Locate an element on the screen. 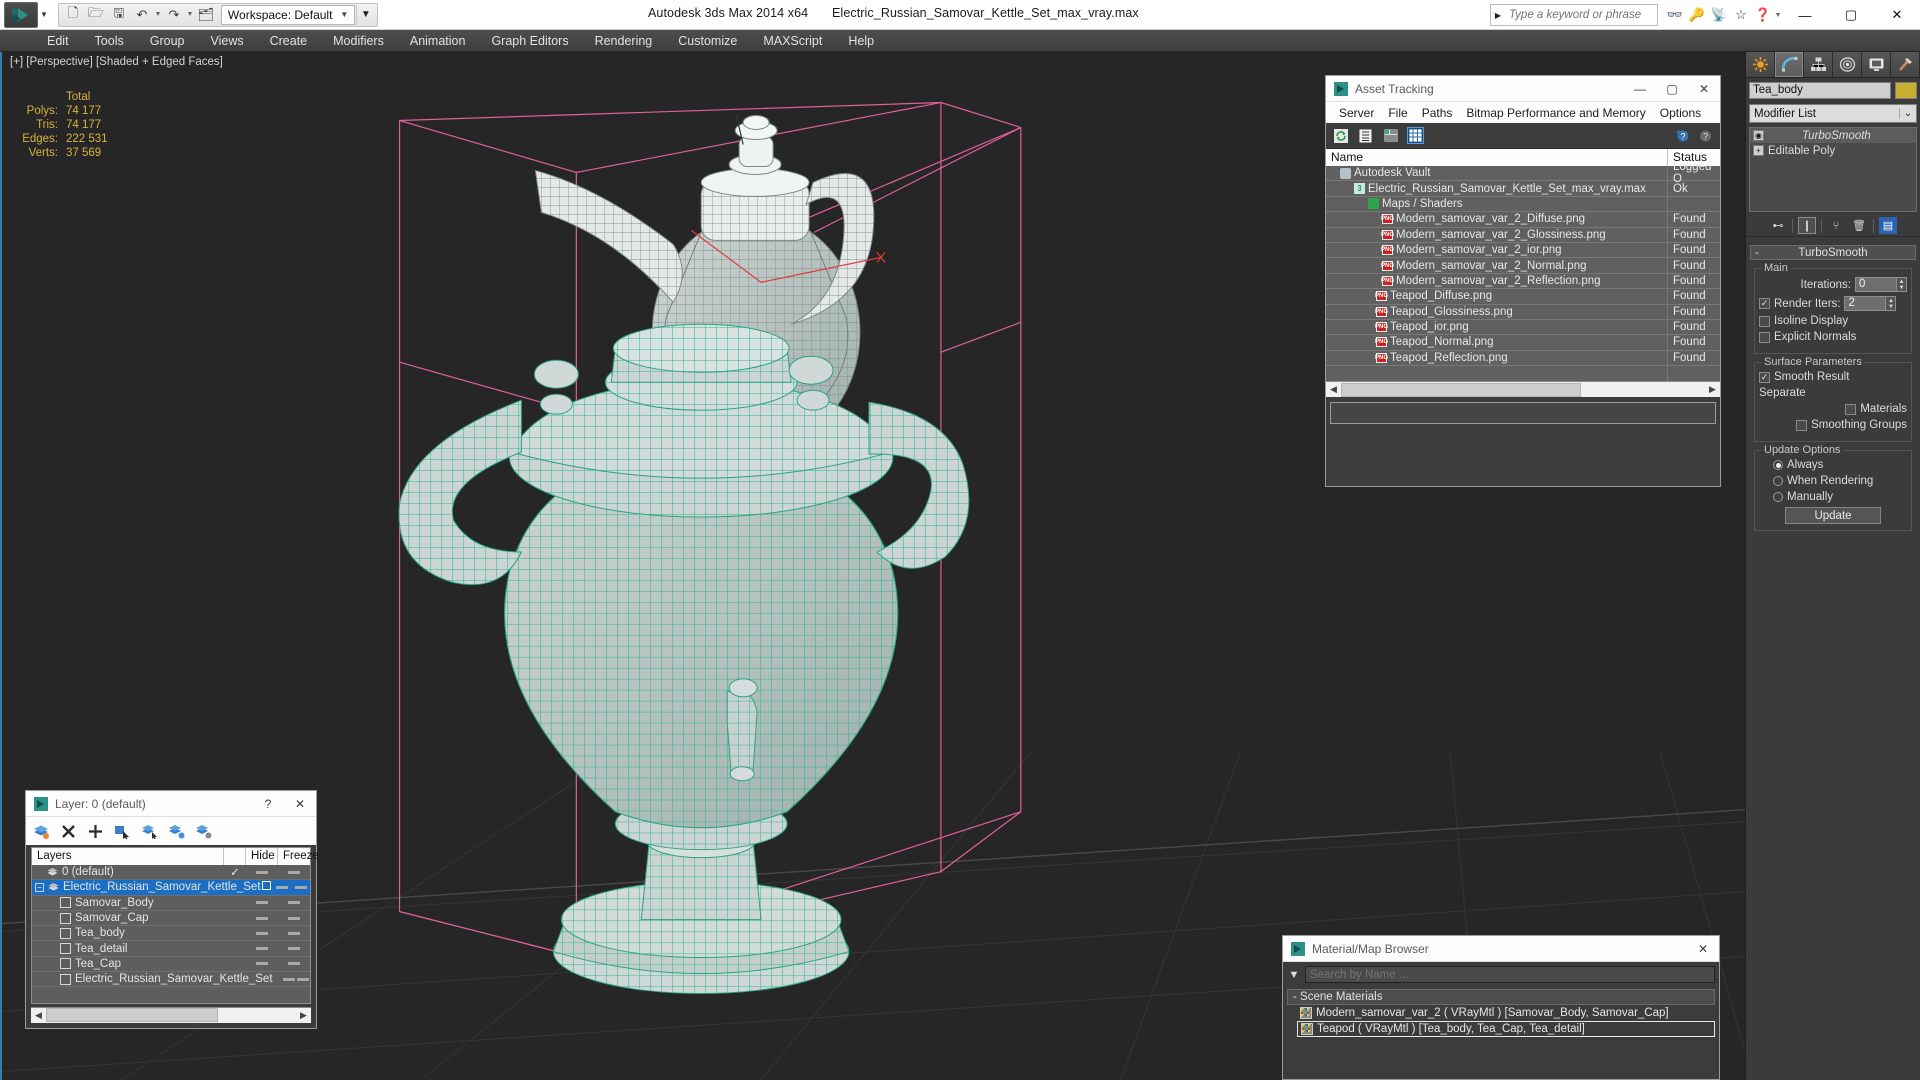  render-iters-checkbox: ✓ is located at coordinates (1764, 303).